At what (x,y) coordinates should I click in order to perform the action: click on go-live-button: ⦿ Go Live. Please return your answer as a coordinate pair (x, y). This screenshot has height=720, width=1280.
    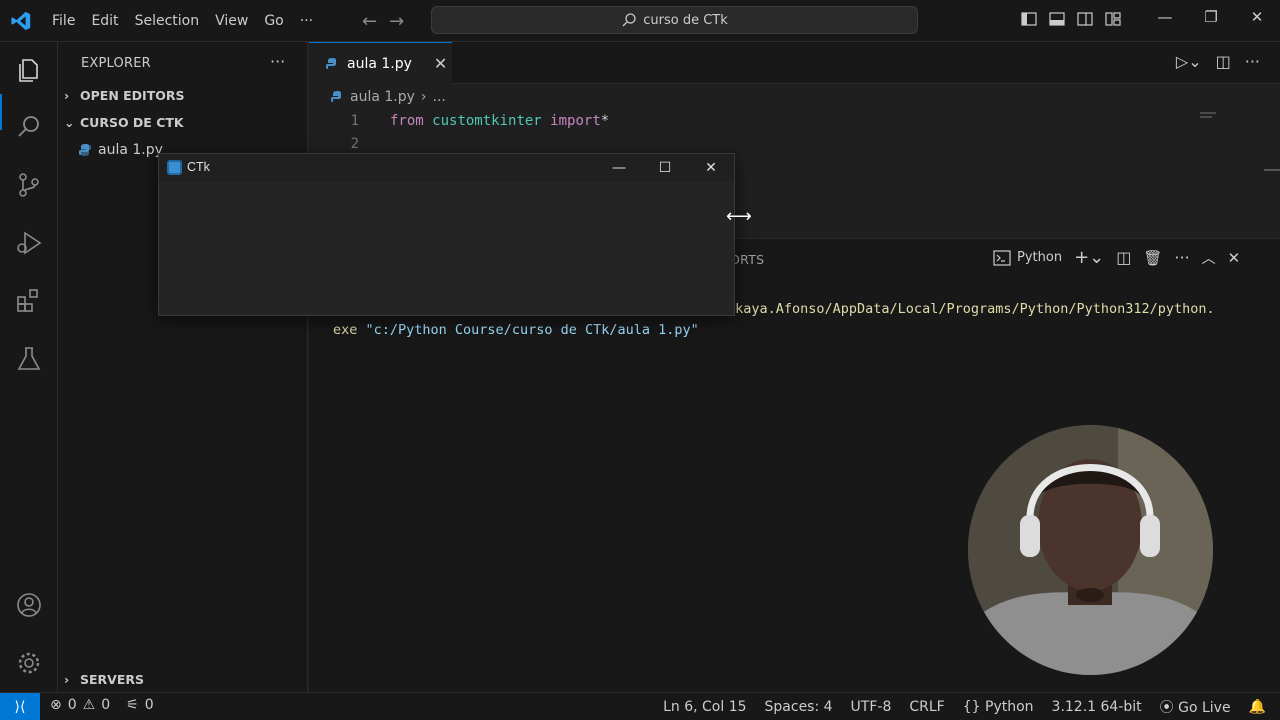
    Looking at the image, I should click on (1195, 707).